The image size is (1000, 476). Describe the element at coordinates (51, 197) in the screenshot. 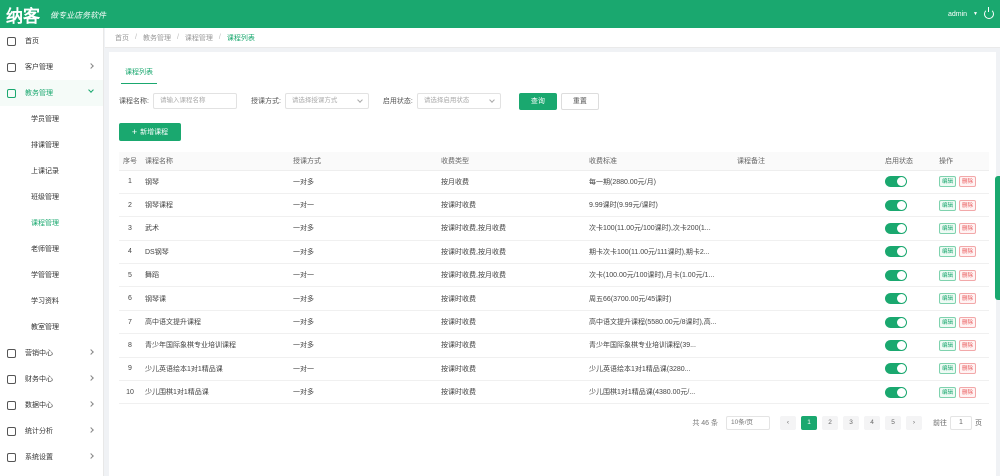

I see `sidebar-subitem: 班级管理` at that location.